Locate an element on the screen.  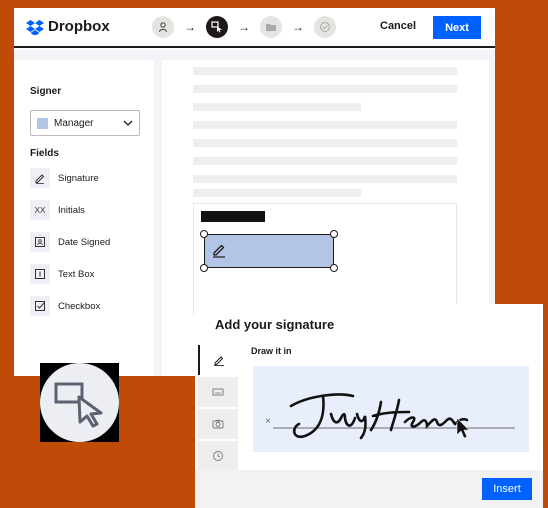
next-button: Next is located at coordinates (457, 27).